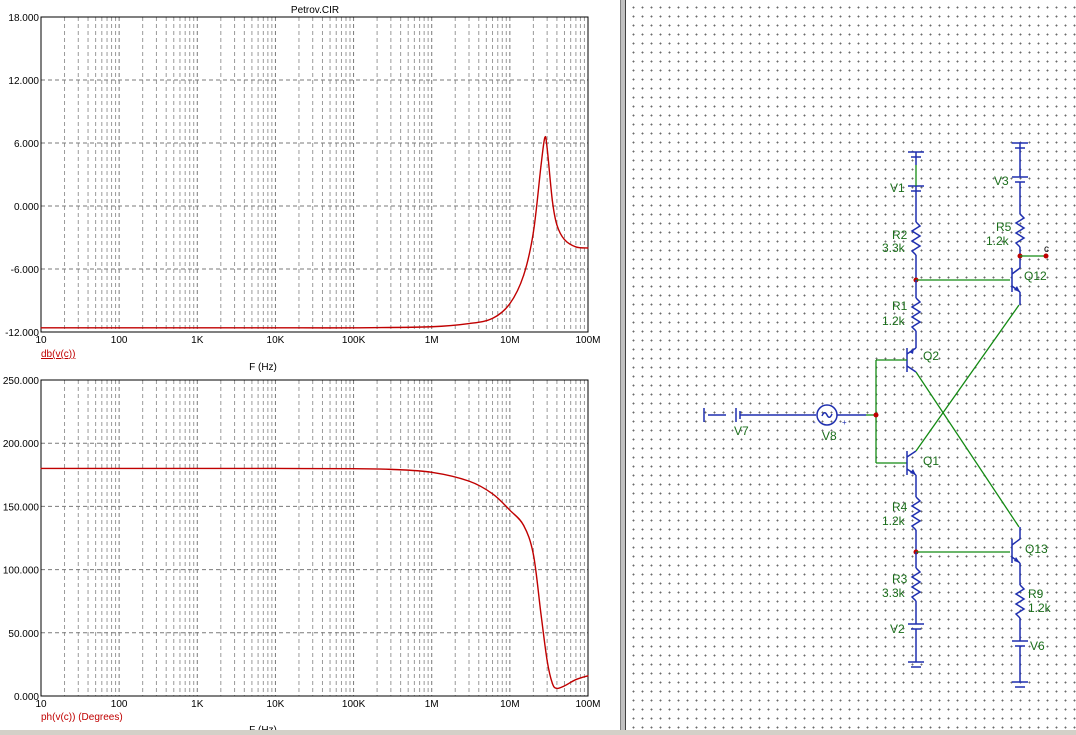 This screenshot has height=735, width=1076. I want to click on v8-label: V8, so click(829, 436).